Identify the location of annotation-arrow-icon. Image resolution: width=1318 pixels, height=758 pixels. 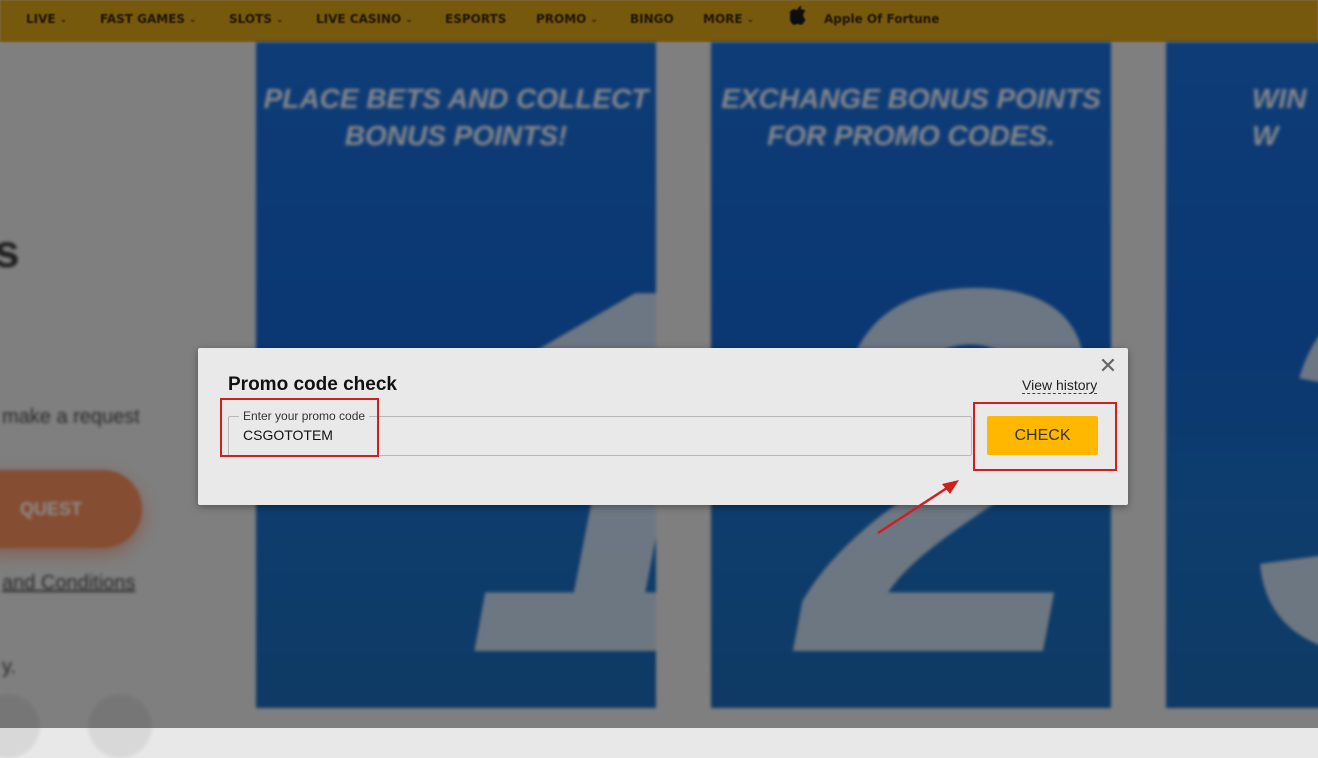
(918, 507).